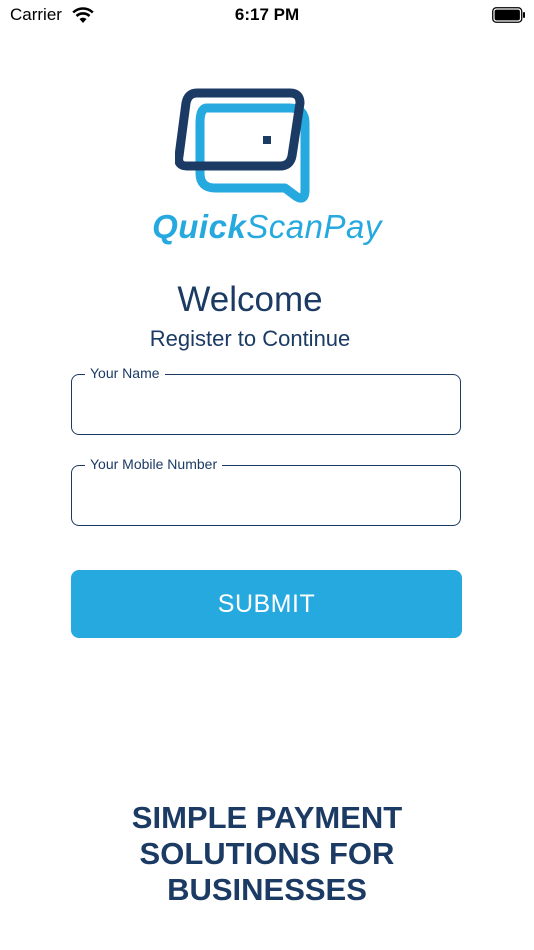  Describe the element at coordinates (352, 226) in the screenshot. I see `brand-part-pay: Pay` at that location.